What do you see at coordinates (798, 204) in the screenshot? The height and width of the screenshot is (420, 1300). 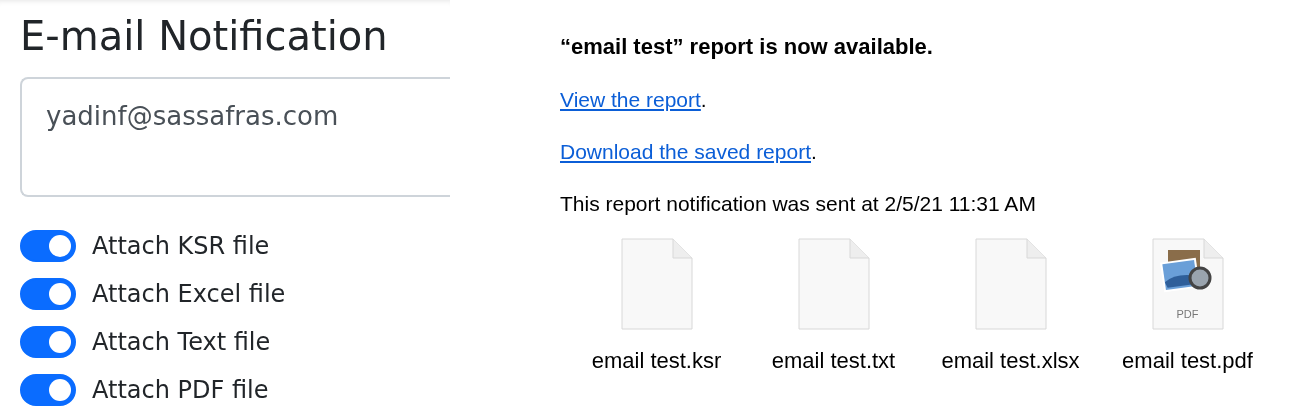 I see `sent-note: This report notification was sent at 2/5/21 11:31 AM` at bounding box center [798, 204].